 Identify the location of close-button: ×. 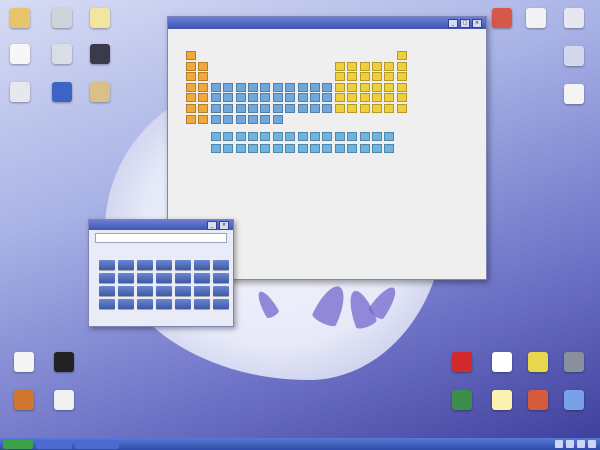
(477, 23).